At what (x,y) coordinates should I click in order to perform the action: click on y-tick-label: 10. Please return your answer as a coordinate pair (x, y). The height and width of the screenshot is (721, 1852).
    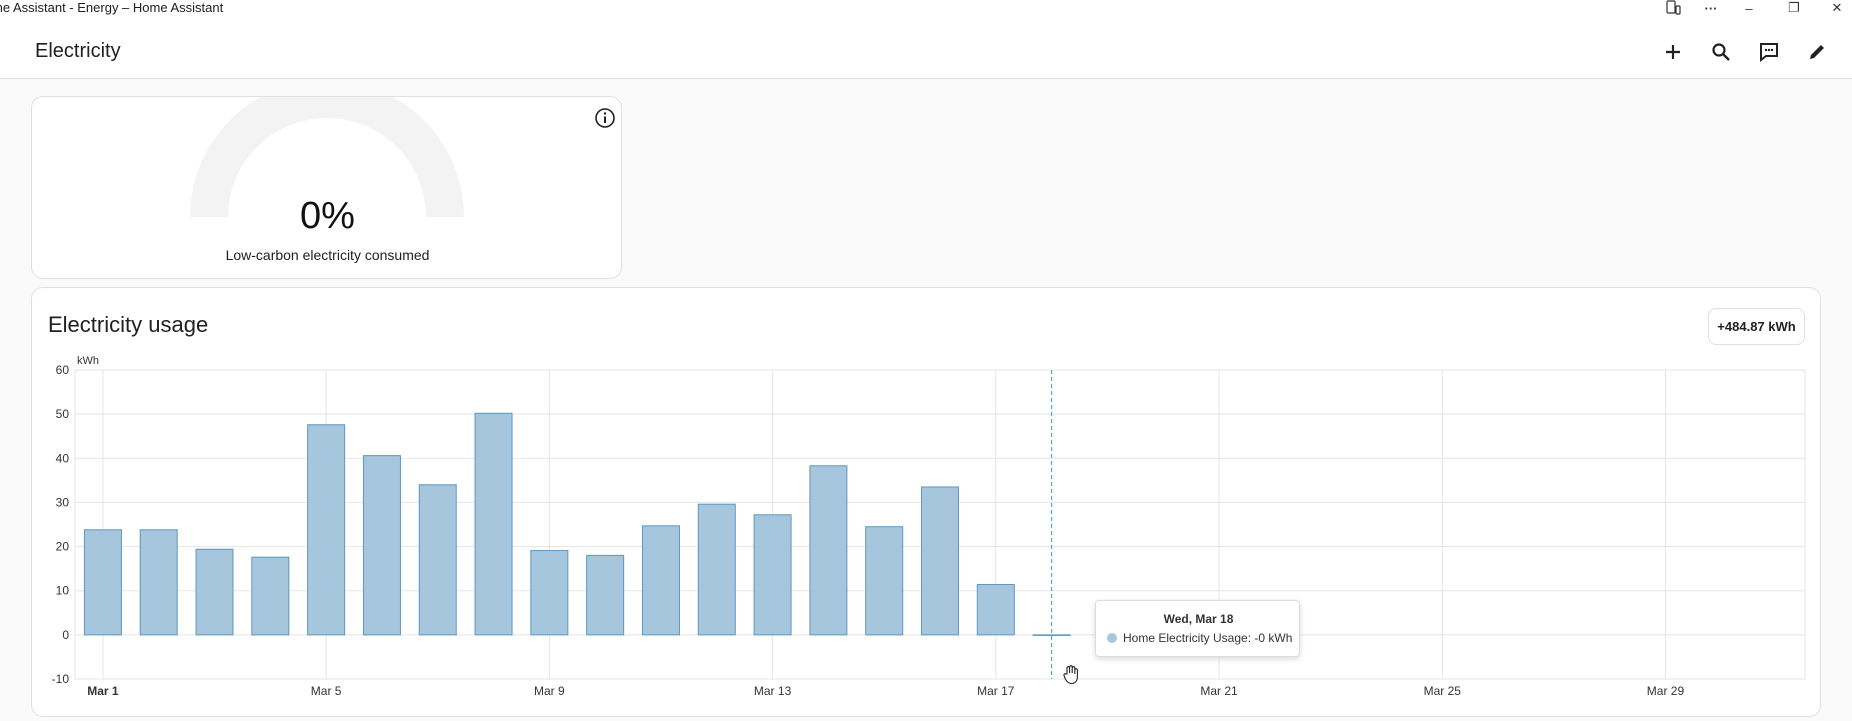
    Looking at the image, I should click on (63, 591).